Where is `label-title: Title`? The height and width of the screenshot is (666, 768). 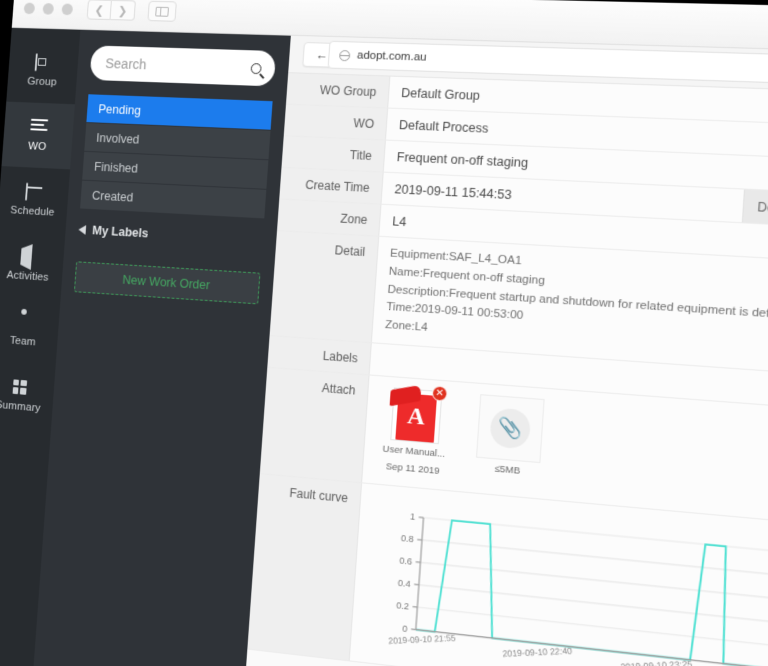
label-title: Title is located at coordinates (333, 154).